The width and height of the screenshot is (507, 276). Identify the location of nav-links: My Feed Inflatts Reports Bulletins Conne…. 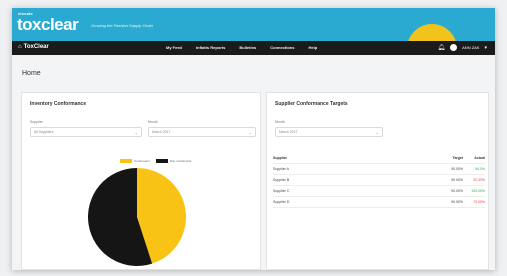
(241, 47).